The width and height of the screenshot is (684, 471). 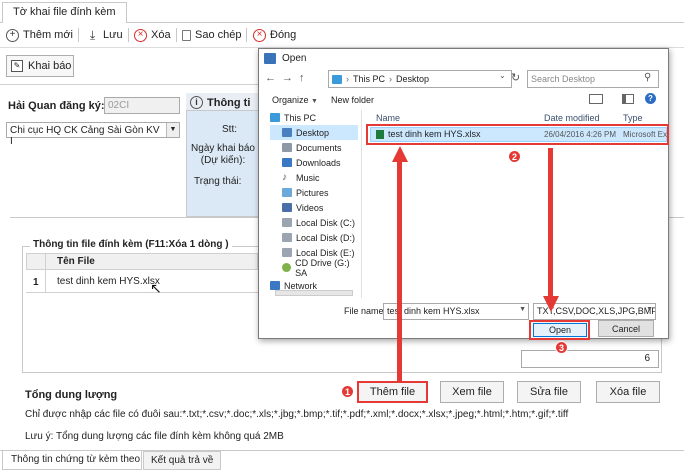 What do you see at coordinates (314, 132) in the screenshot?
I see `nav-desktop: Desktop` at bounding box center [314, 132].